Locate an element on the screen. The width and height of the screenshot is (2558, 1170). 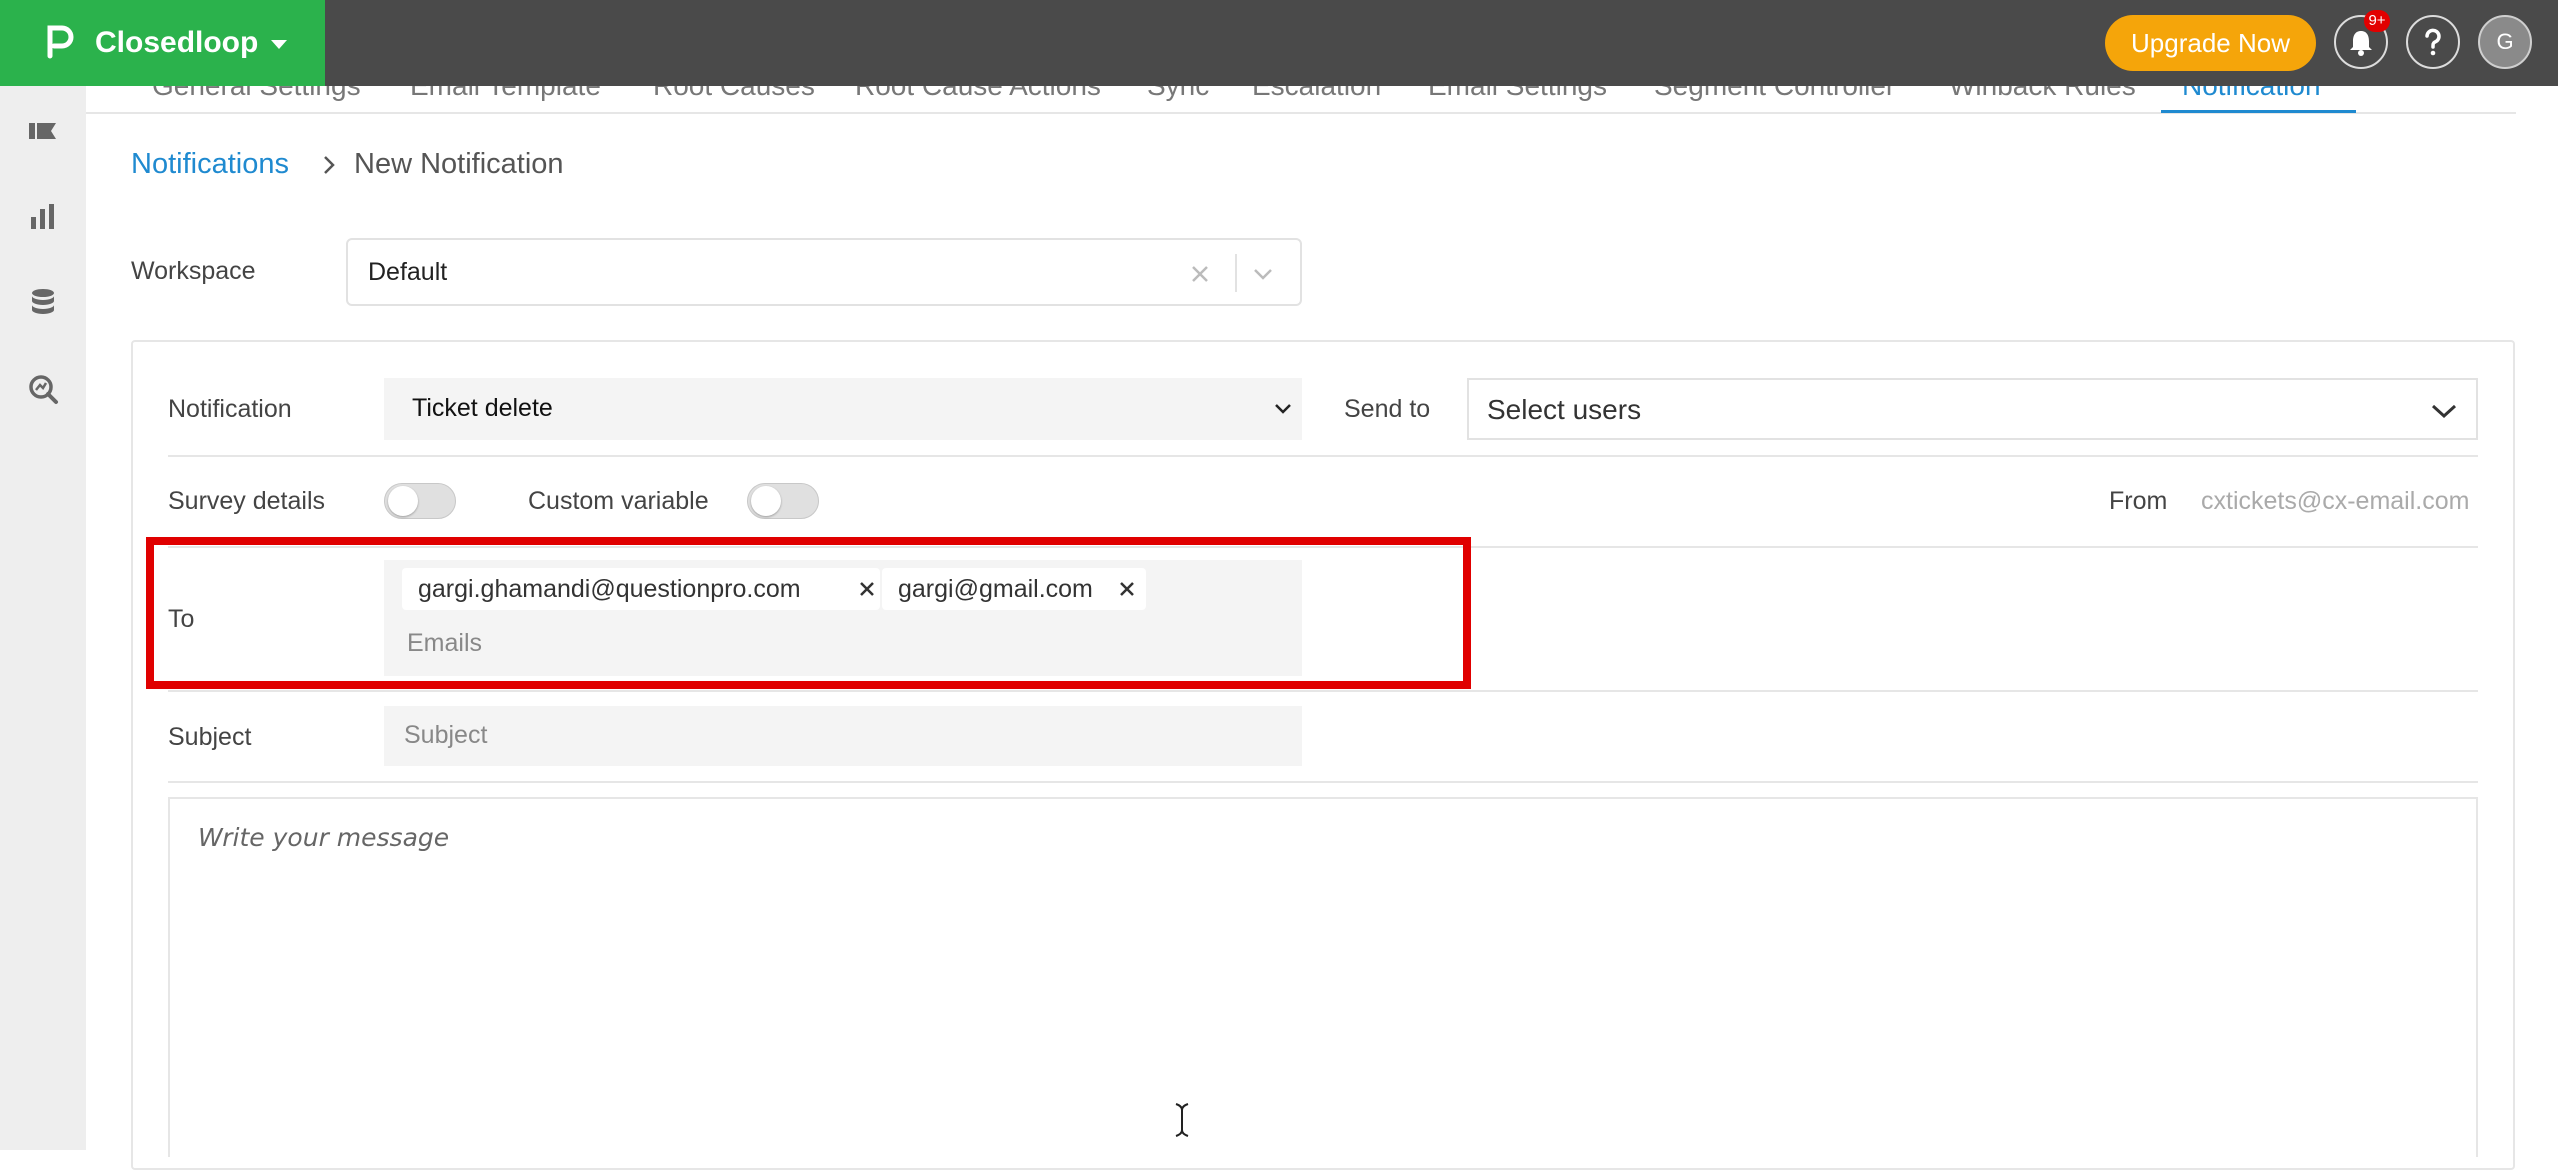
tab-winback-rules: Winback Rules is located at coordinates (2042, 94).